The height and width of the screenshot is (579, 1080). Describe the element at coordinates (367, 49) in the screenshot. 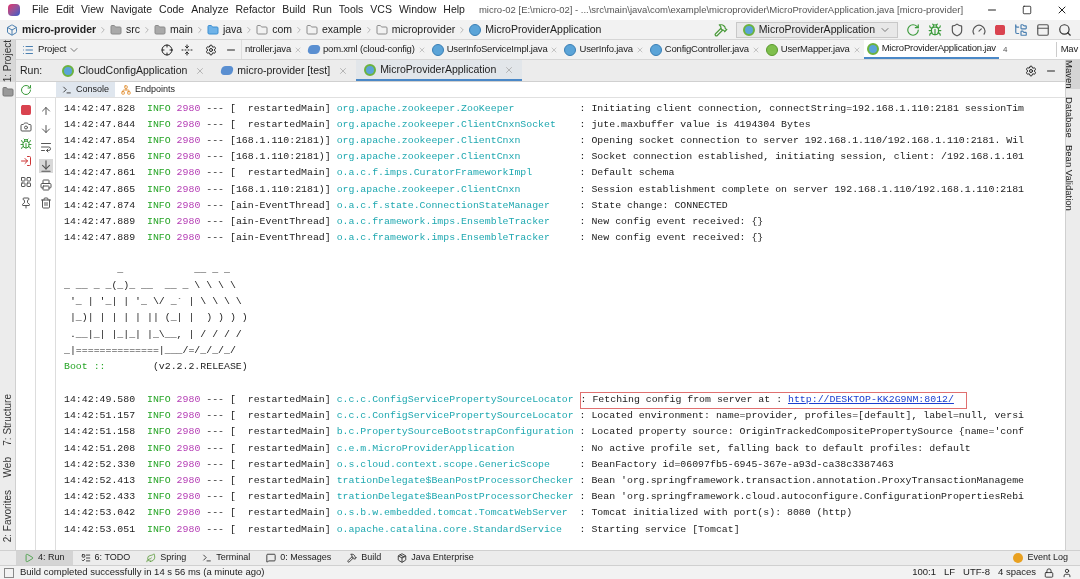

I see `editor-tab: pom.xml (cloud-config)` at that location.